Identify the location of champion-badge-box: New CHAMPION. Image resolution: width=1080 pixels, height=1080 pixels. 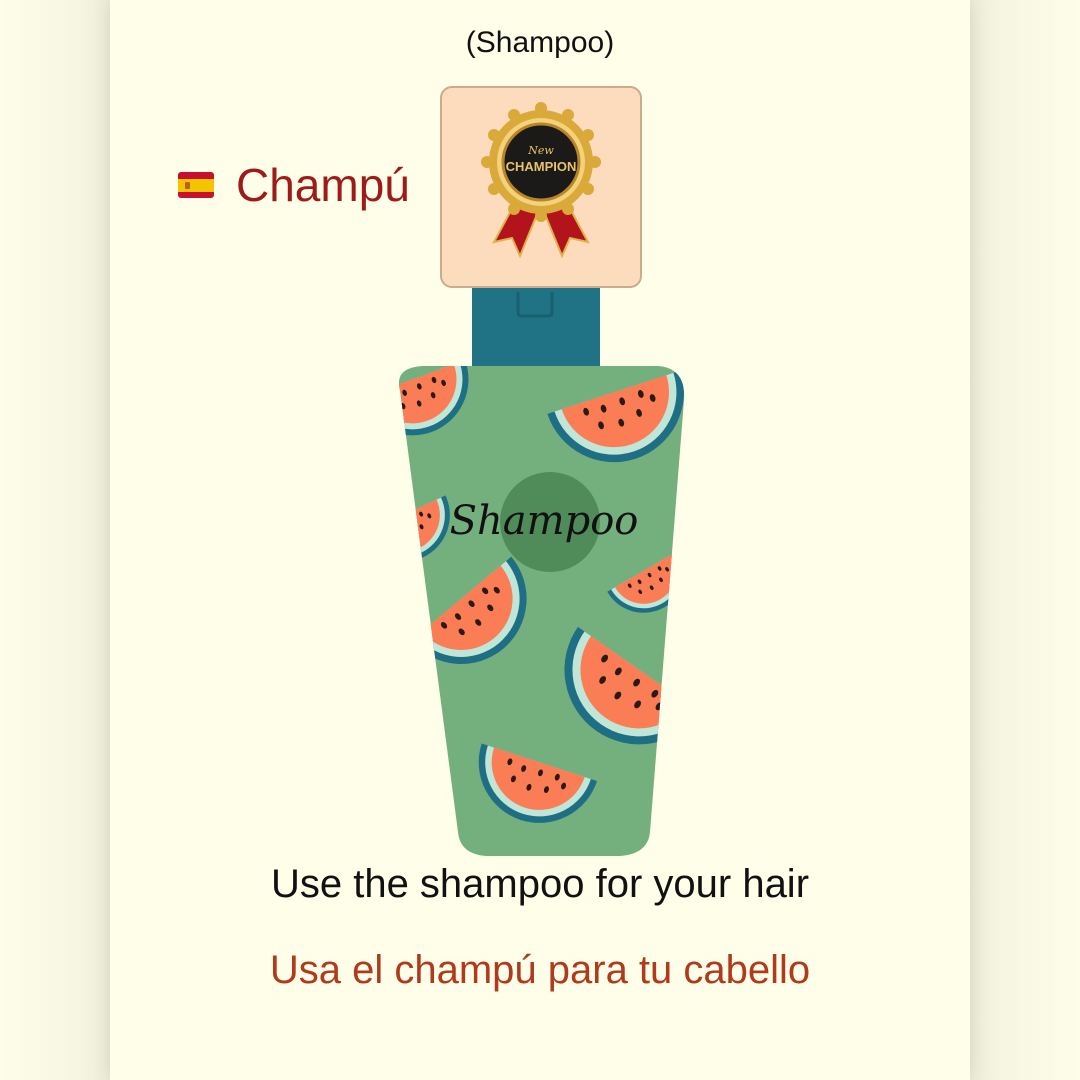
(541, 187).